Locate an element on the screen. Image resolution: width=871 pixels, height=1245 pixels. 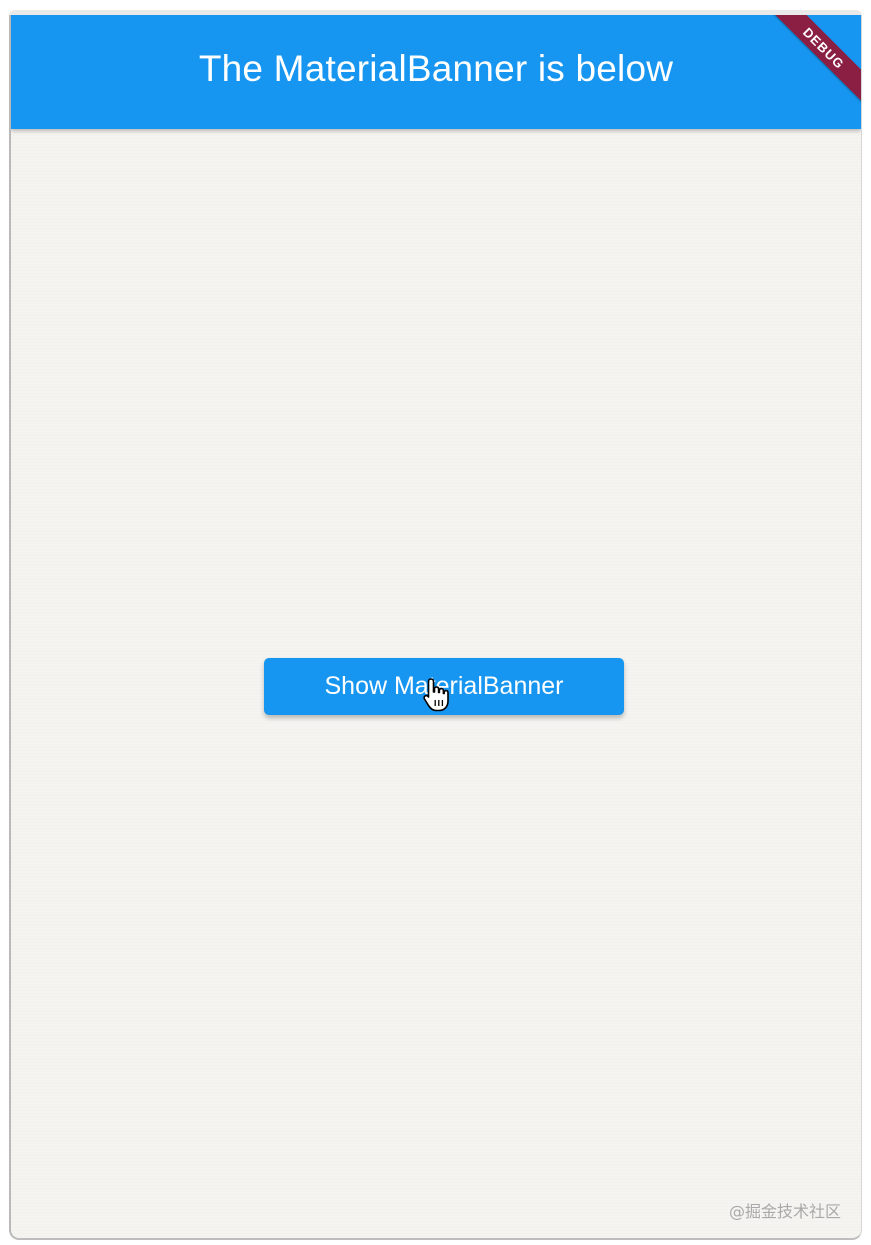
debug-banner: DEBUG is located at coordinates (806, 70).